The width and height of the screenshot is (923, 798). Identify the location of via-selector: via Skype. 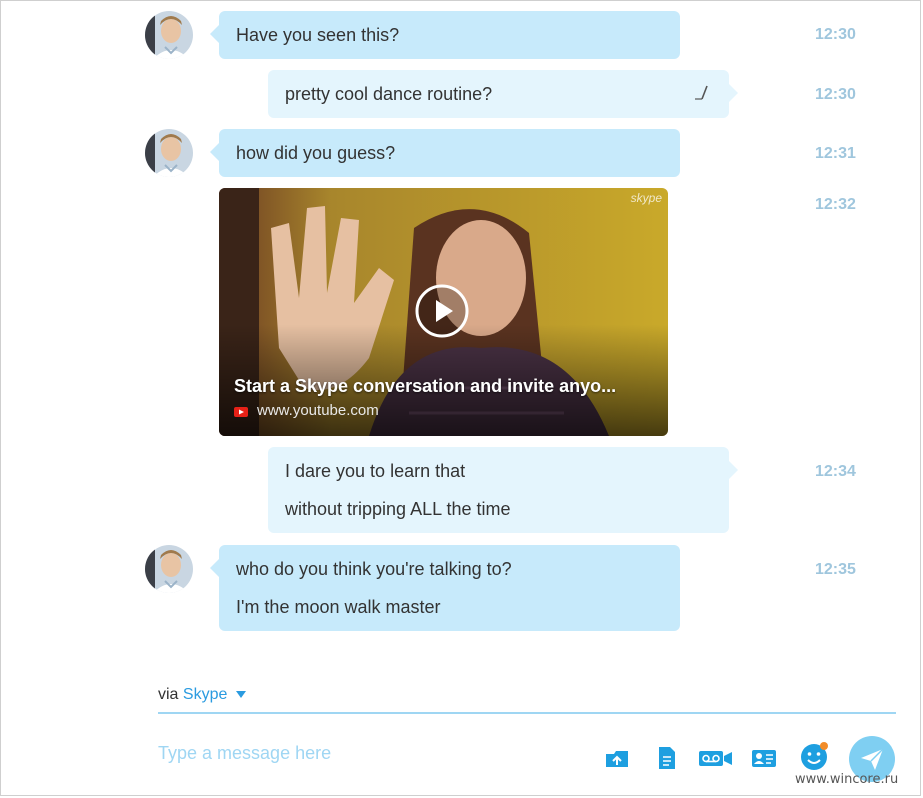
(202, 695).